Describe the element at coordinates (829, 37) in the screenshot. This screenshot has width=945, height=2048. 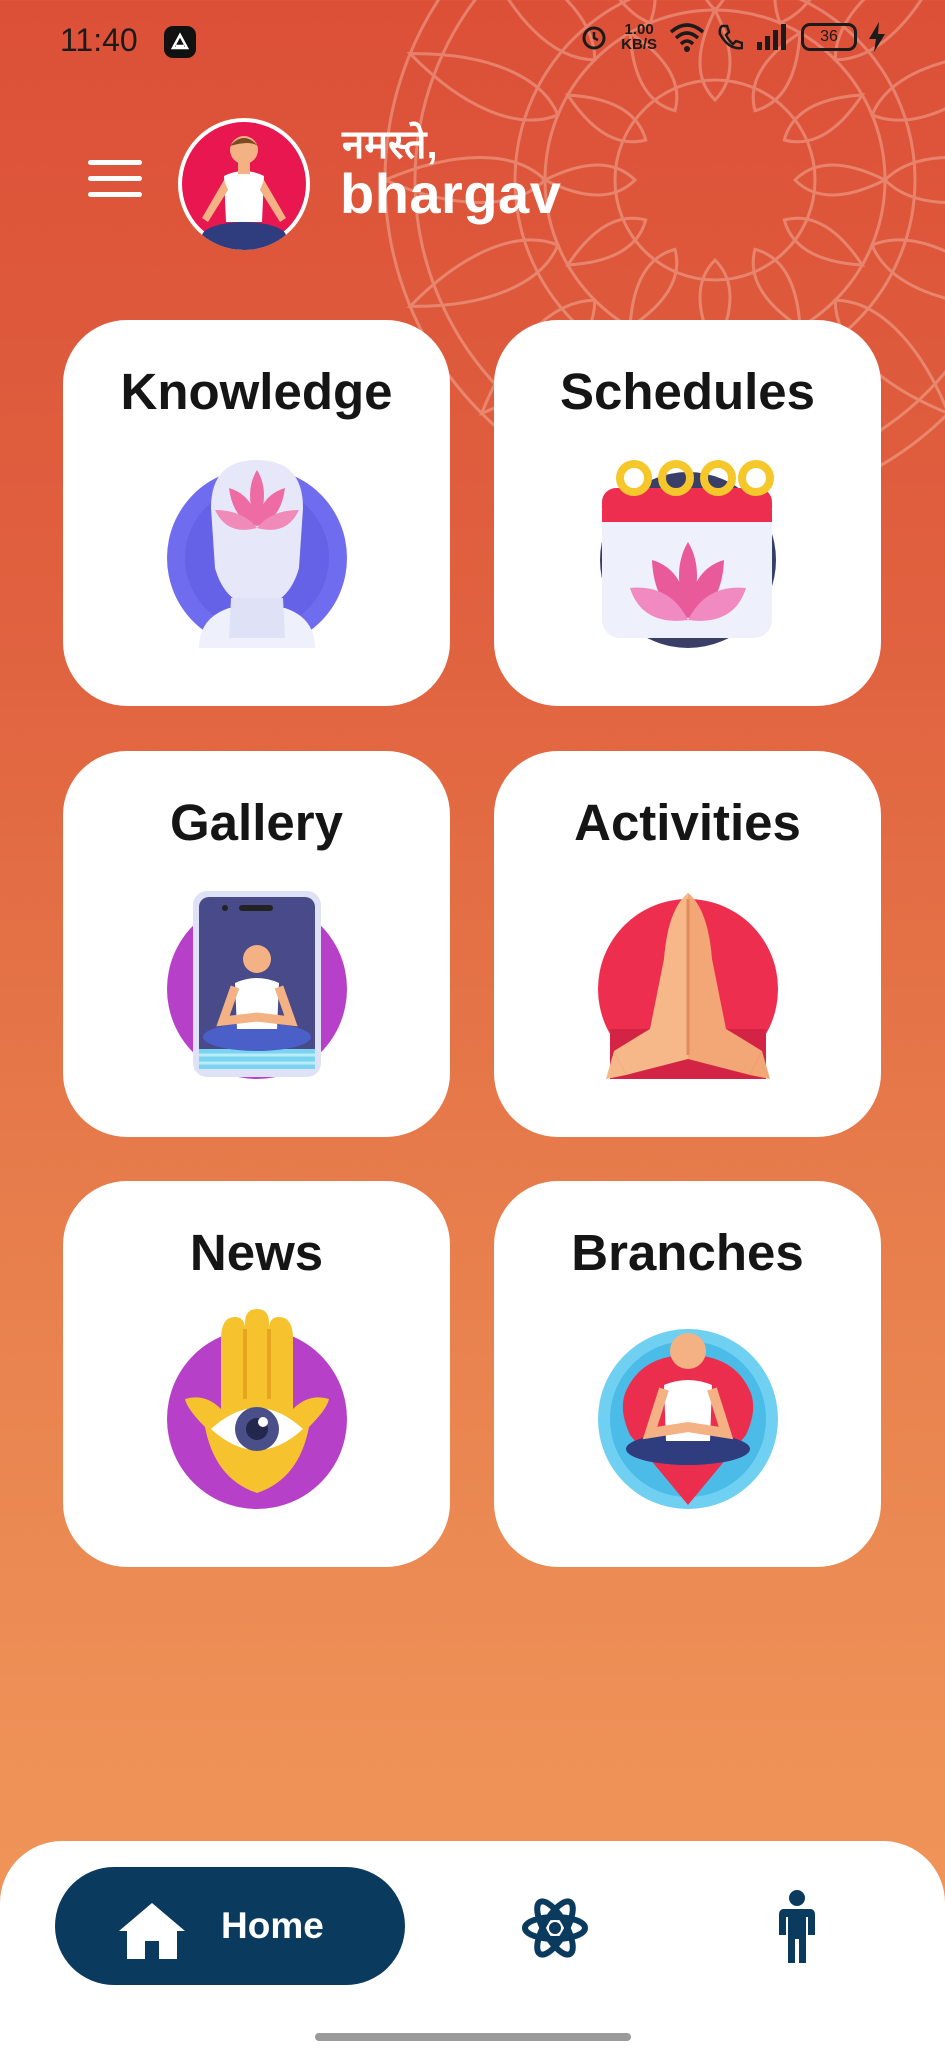
I see `battery-indicator: 36` at that location.